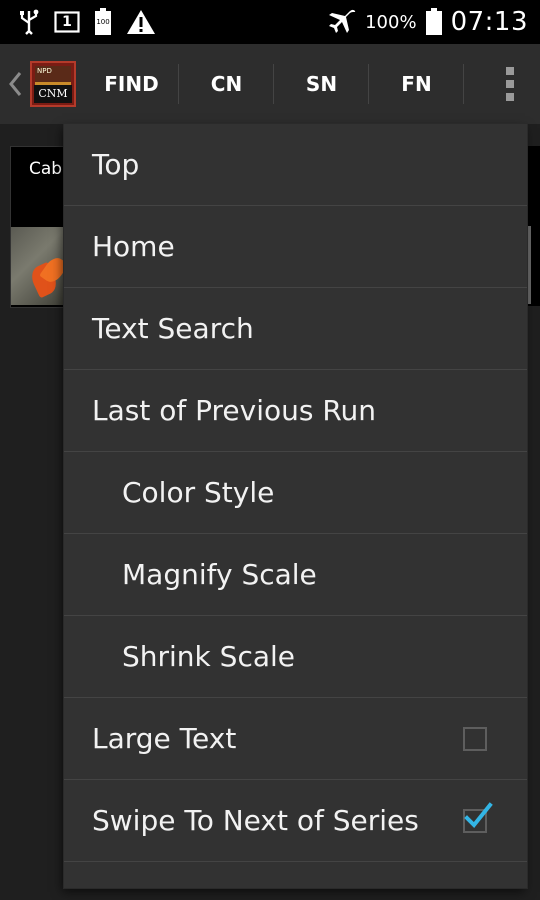  Describe the element at coordinates (510, 84) in the screenshot. I see `overflow-menu-icon` at that location.